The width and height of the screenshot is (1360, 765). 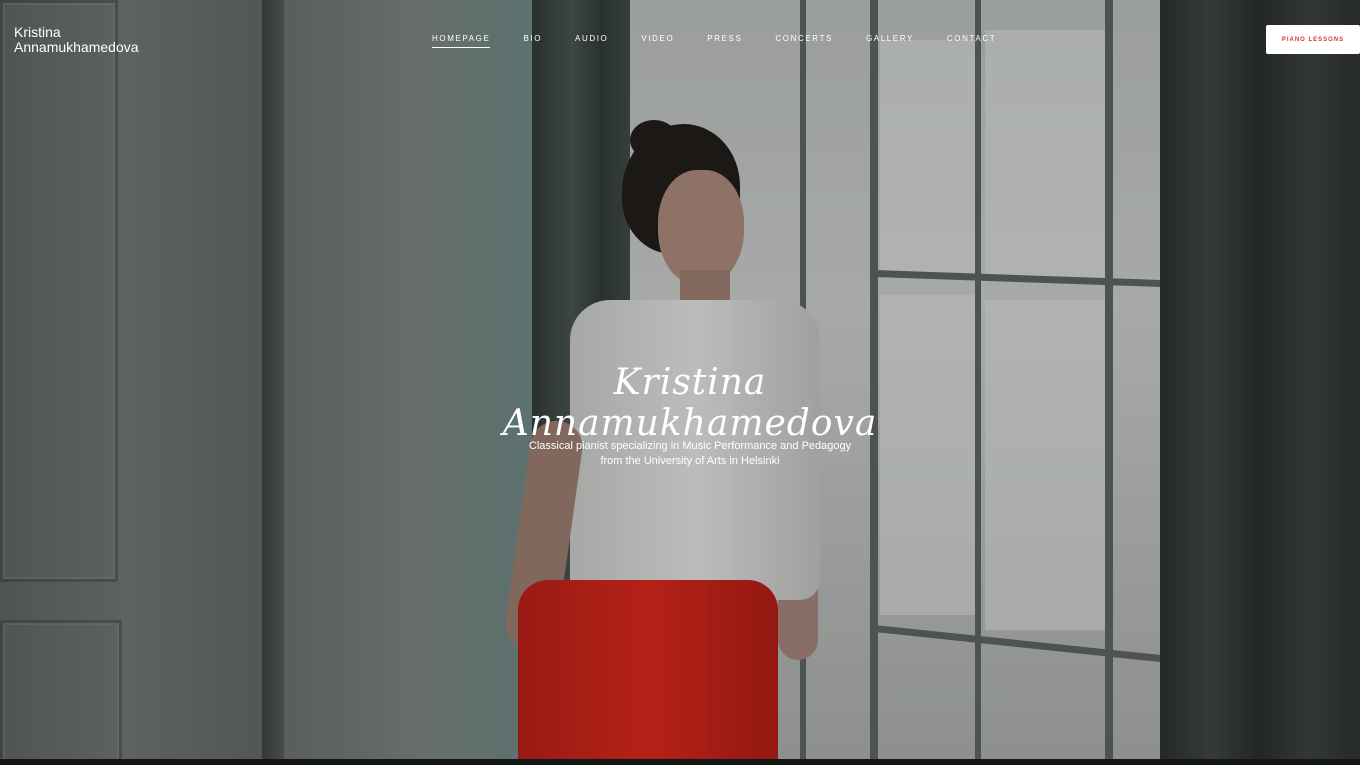 I want to click on logo-line-first-name: Kristina, so click(x=37, y=32).